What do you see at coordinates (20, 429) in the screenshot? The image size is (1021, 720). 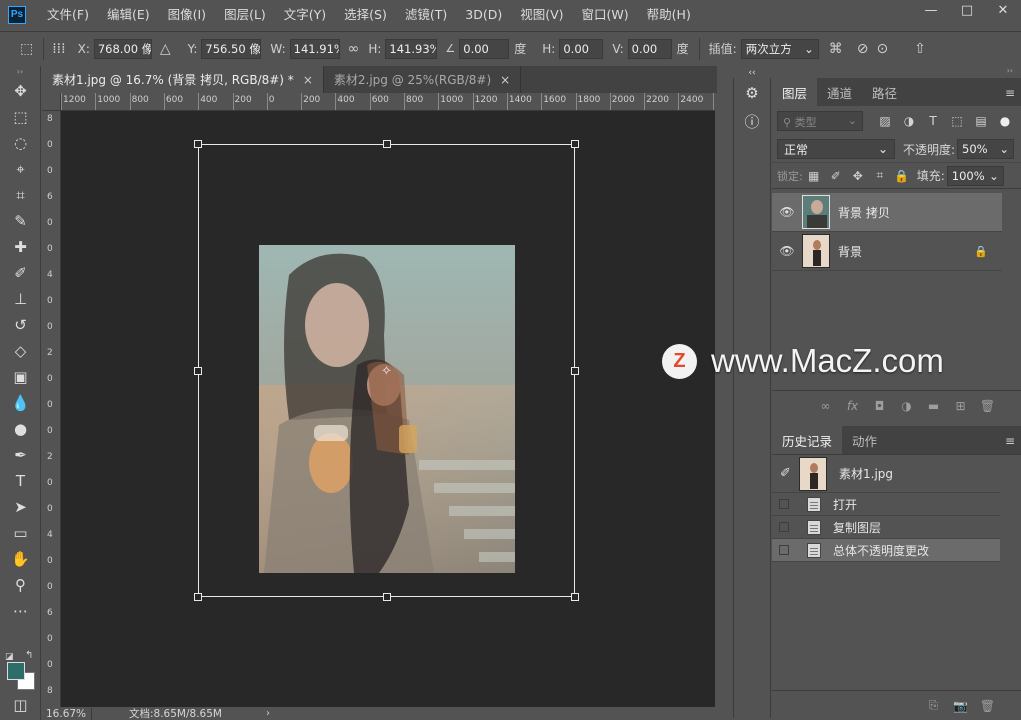 I see `dodge-tool-icon: ●` at bounding box center [20, 429].